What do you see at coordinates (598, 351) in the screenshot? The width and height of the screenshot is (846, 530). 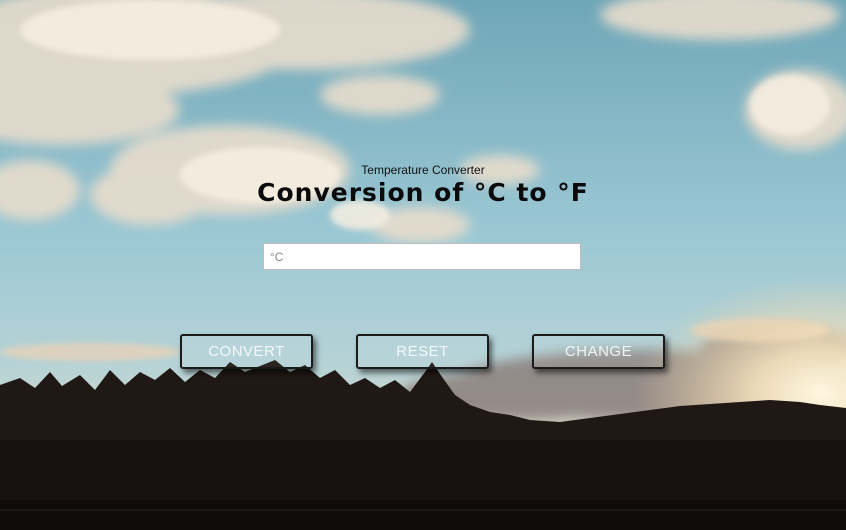 I see `change-button: CHANGE` at bounding box center [598, 351].